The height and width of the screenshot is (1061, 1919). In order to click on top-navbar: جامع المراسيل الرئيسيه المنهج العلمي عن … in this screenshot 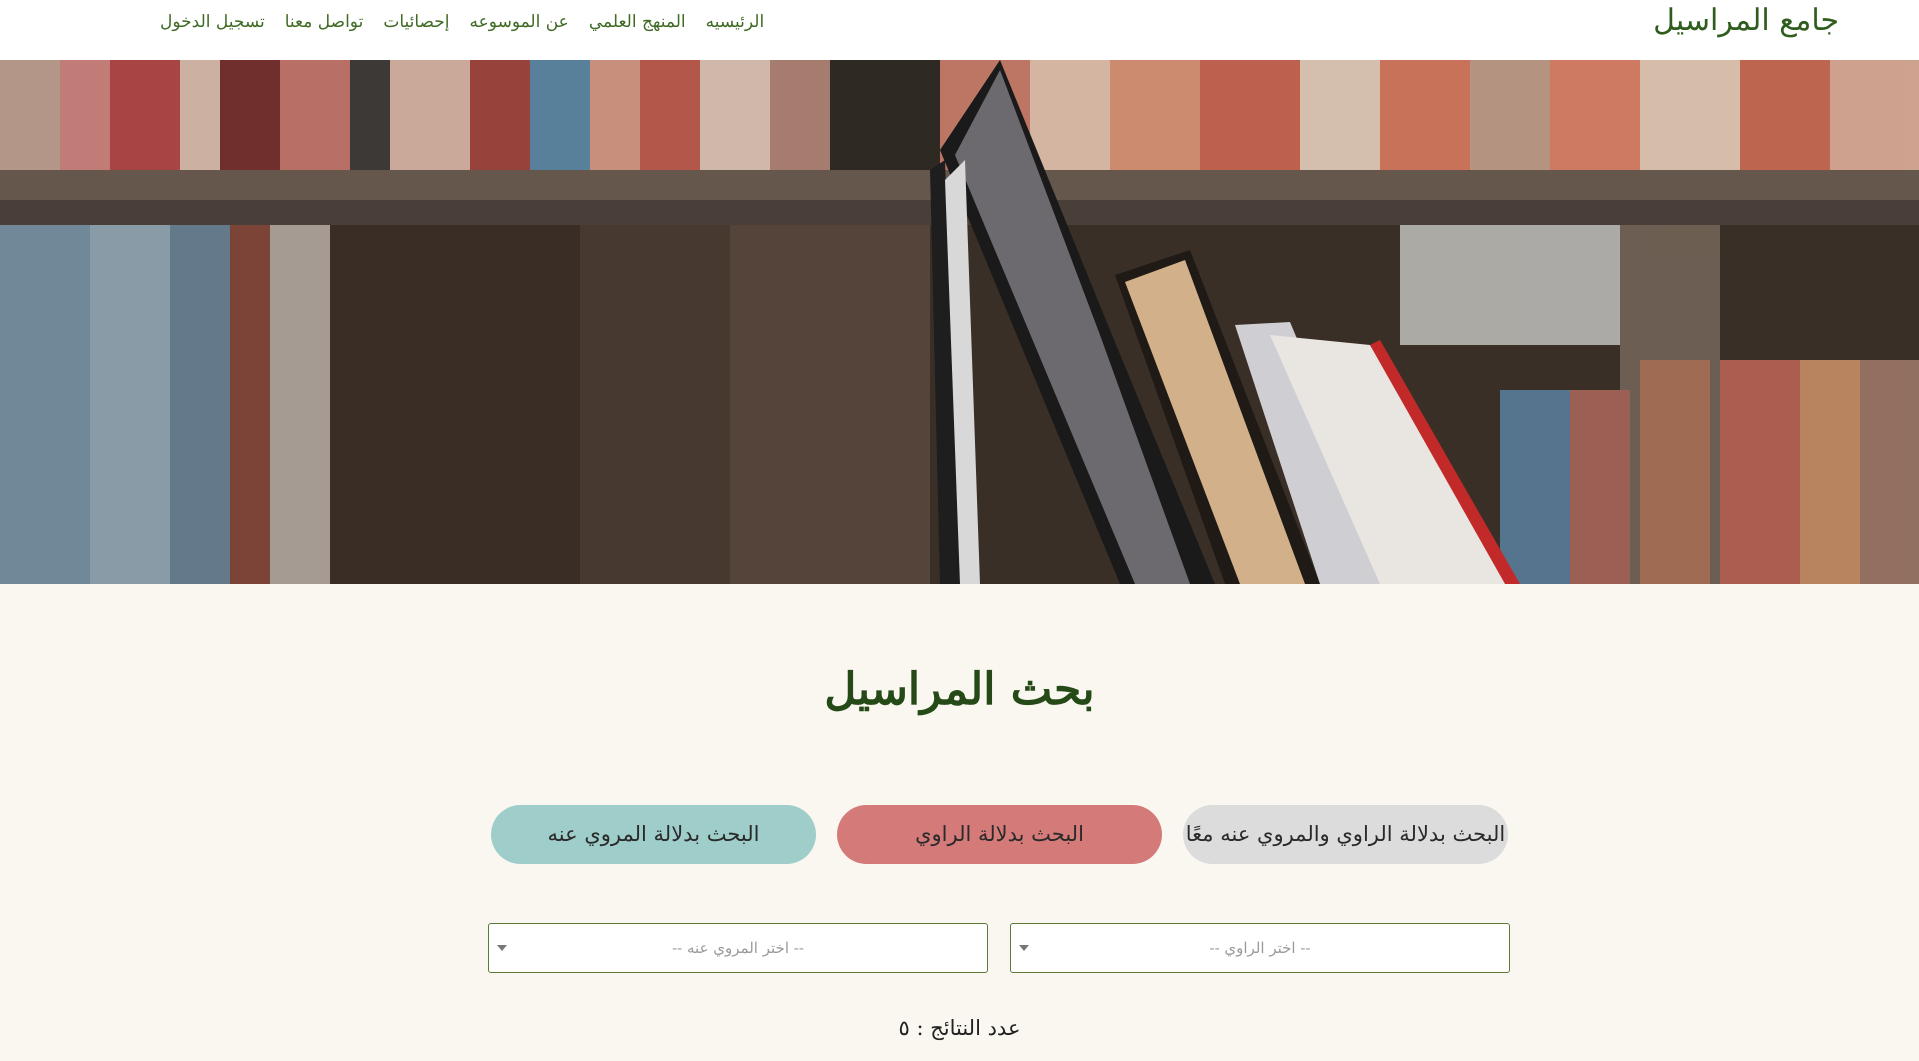, I will do `click(959, 30)`.